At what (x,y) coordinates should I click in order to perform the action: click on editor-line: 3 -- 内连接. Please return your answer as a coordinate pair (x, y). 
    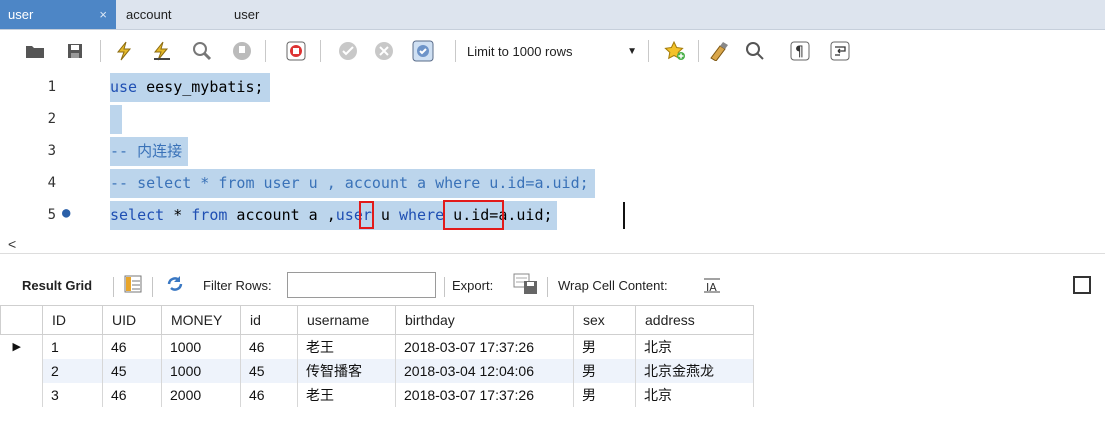
    Looking at the image, I should click on (552, 152).